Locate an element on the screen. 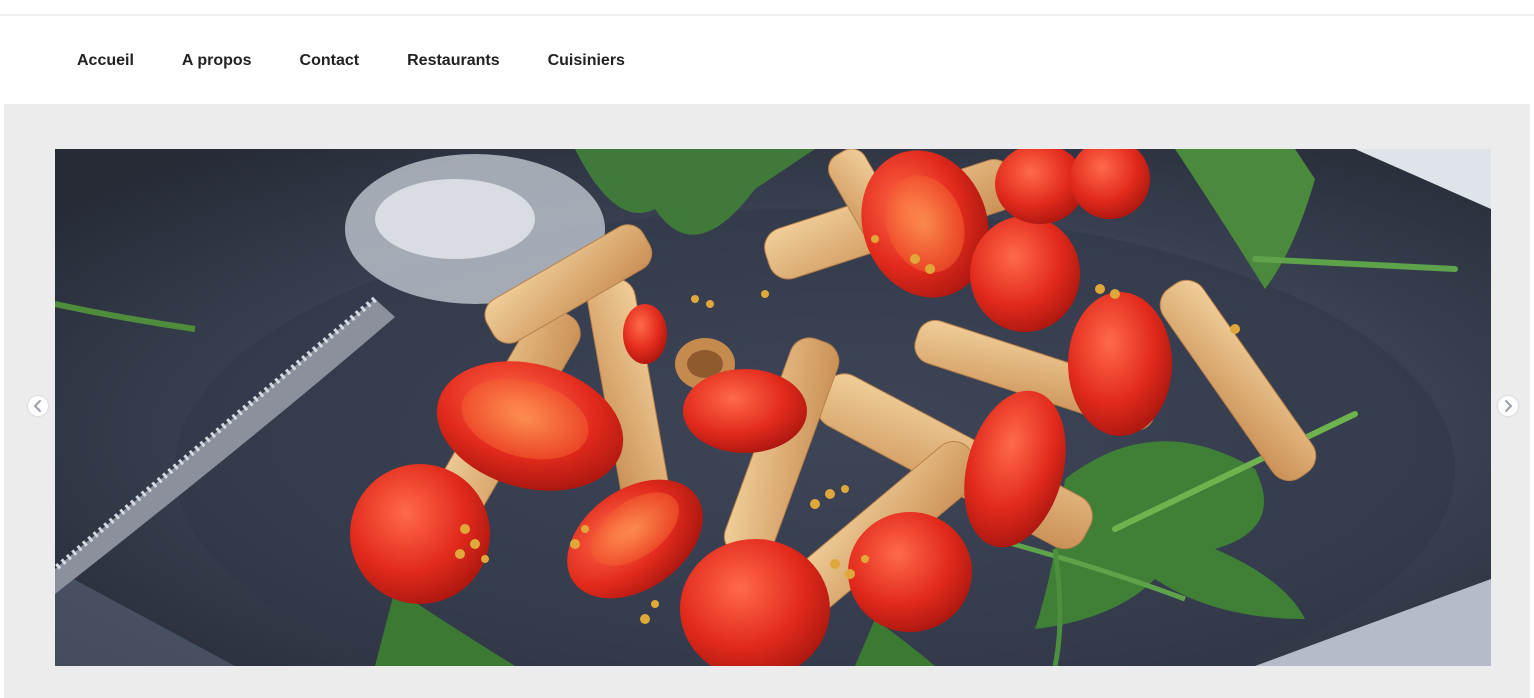  nav-item-contact: Contact is located at coordinates (330, 61).